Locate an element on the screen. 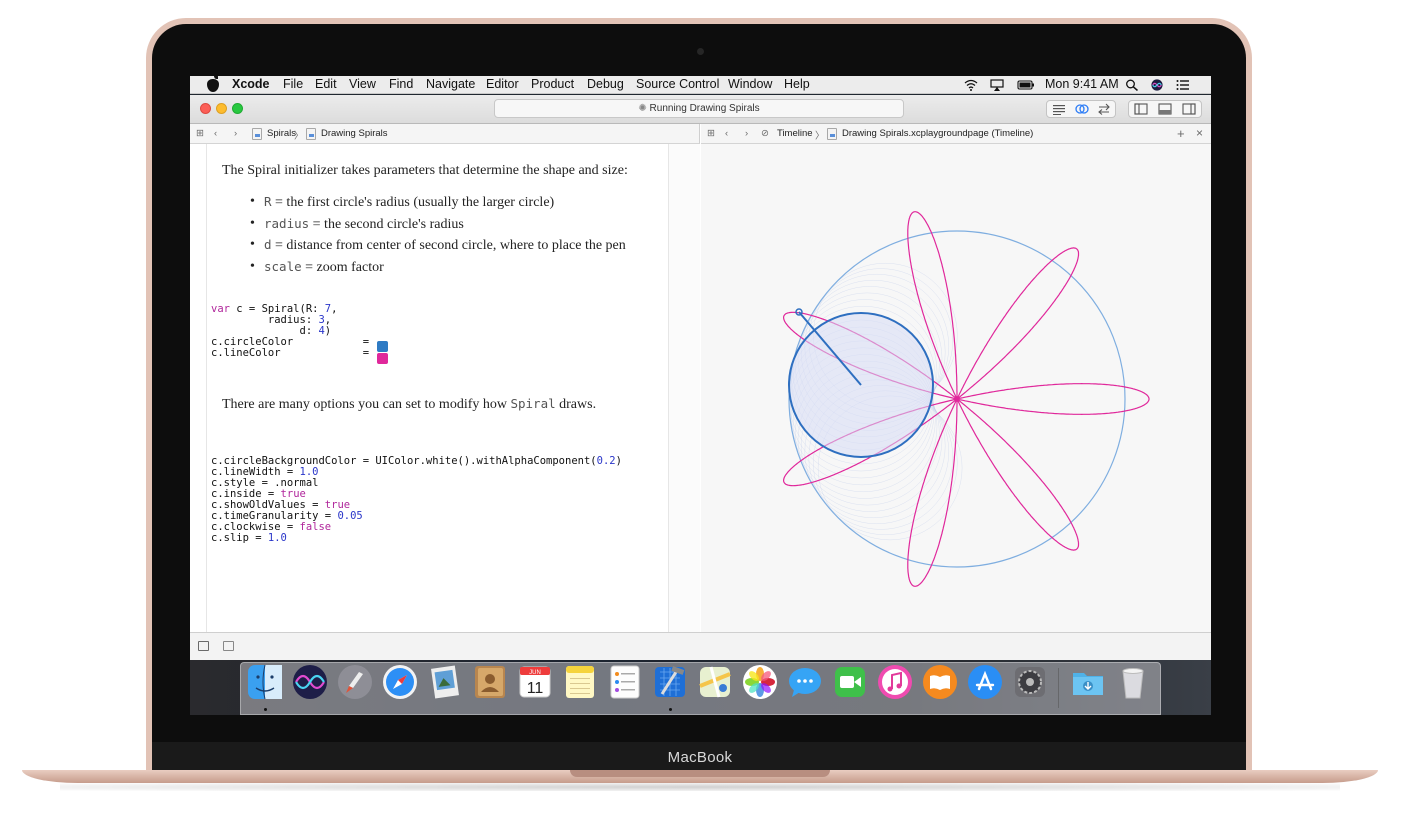 The height and width of the screenshot is (824, 1427). assistant-editor-icon is located at coordinates (1082, 109).